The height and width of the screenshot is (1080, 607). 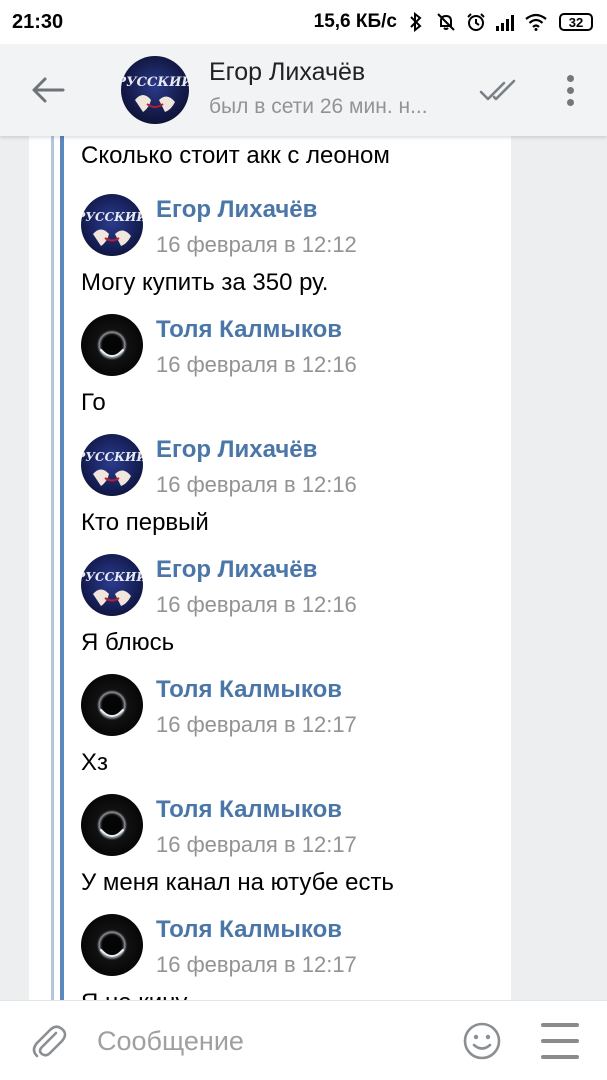 I want to click on status-bar: 21:30 15,6 КБ/с 32, so click(x=303, y=22).